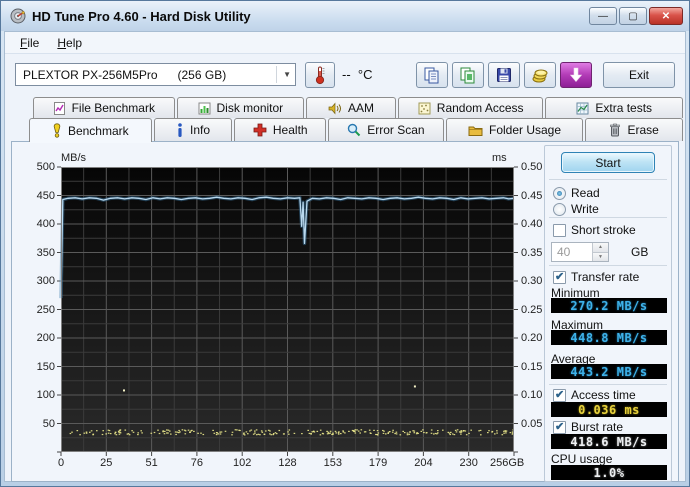 This screenshot has width=690, height=487. Describe the element at coordinates (614, 107) in the screenshot. I see `tab-extra-tests: Extra tests` at that location.